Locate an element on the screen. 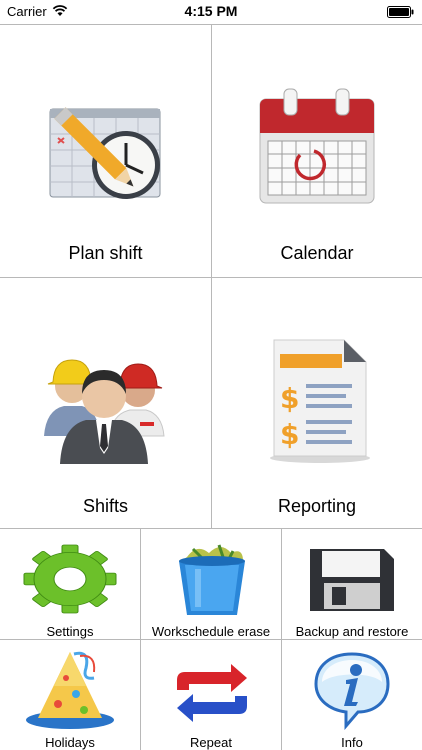 Image resolution: width=422 pixels, height=750 pixels. holidays-tile: Holidays is located at coordinates (70, 695).